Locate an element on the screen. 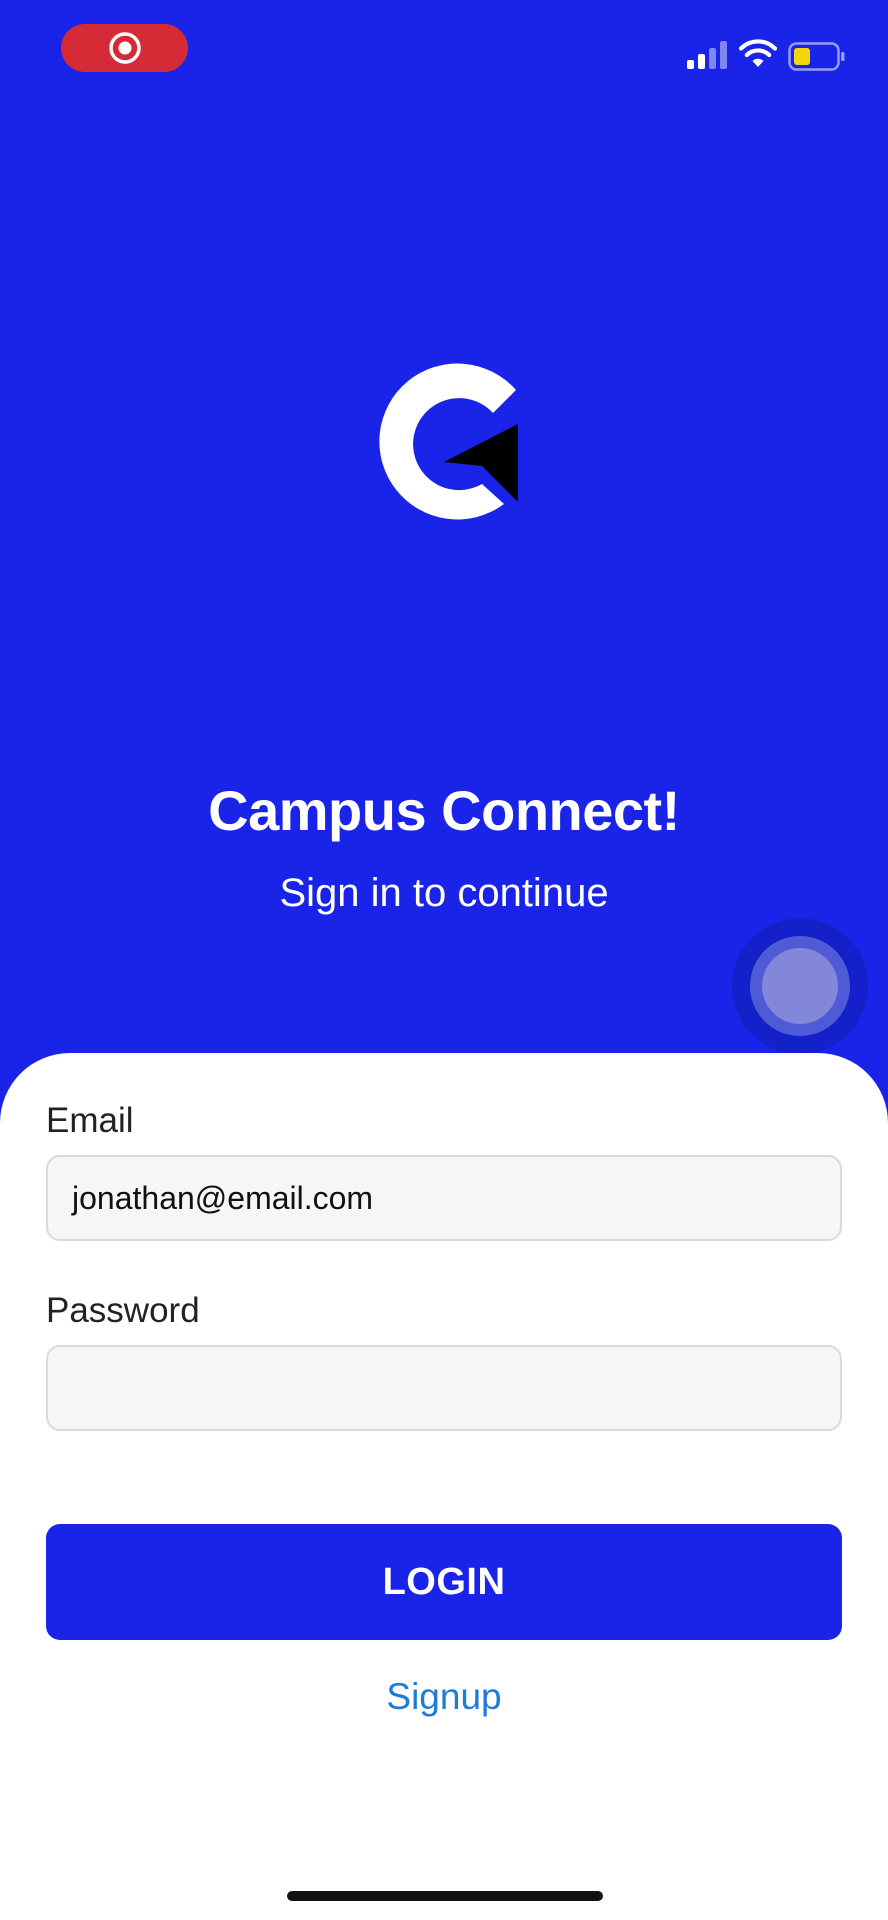 The image size is (888, 1920). record-icon is located at coordinates (124, 48).